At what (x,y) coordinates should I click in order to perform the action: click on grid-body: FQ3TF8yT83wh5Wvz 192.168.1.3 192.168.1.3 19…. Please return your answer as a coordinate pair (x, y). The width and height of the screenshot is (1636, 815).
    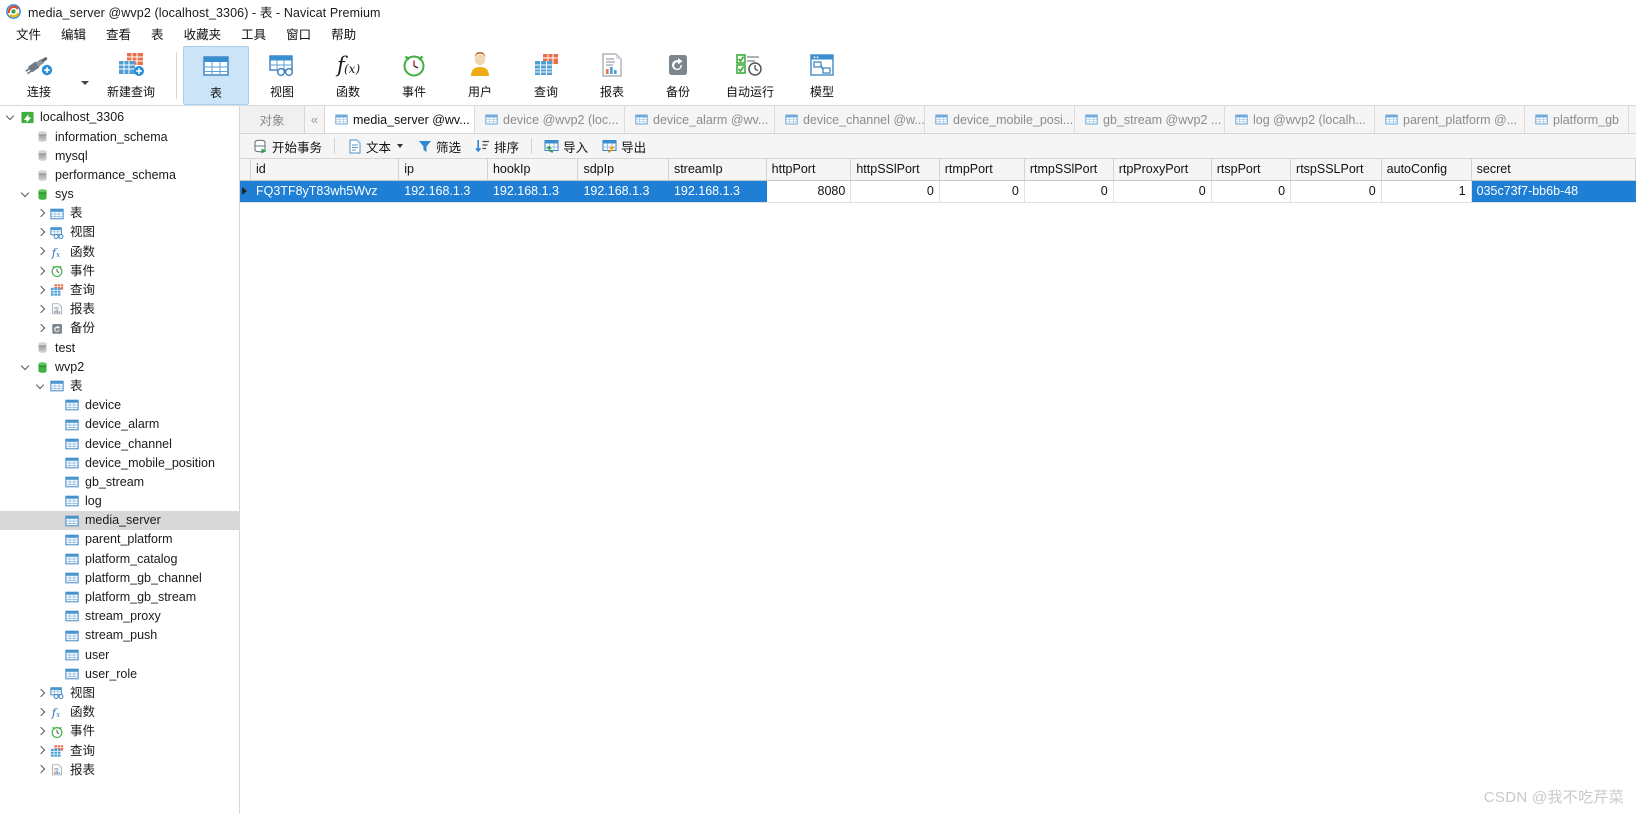
    Looking at the image, I should click on (938, 191).